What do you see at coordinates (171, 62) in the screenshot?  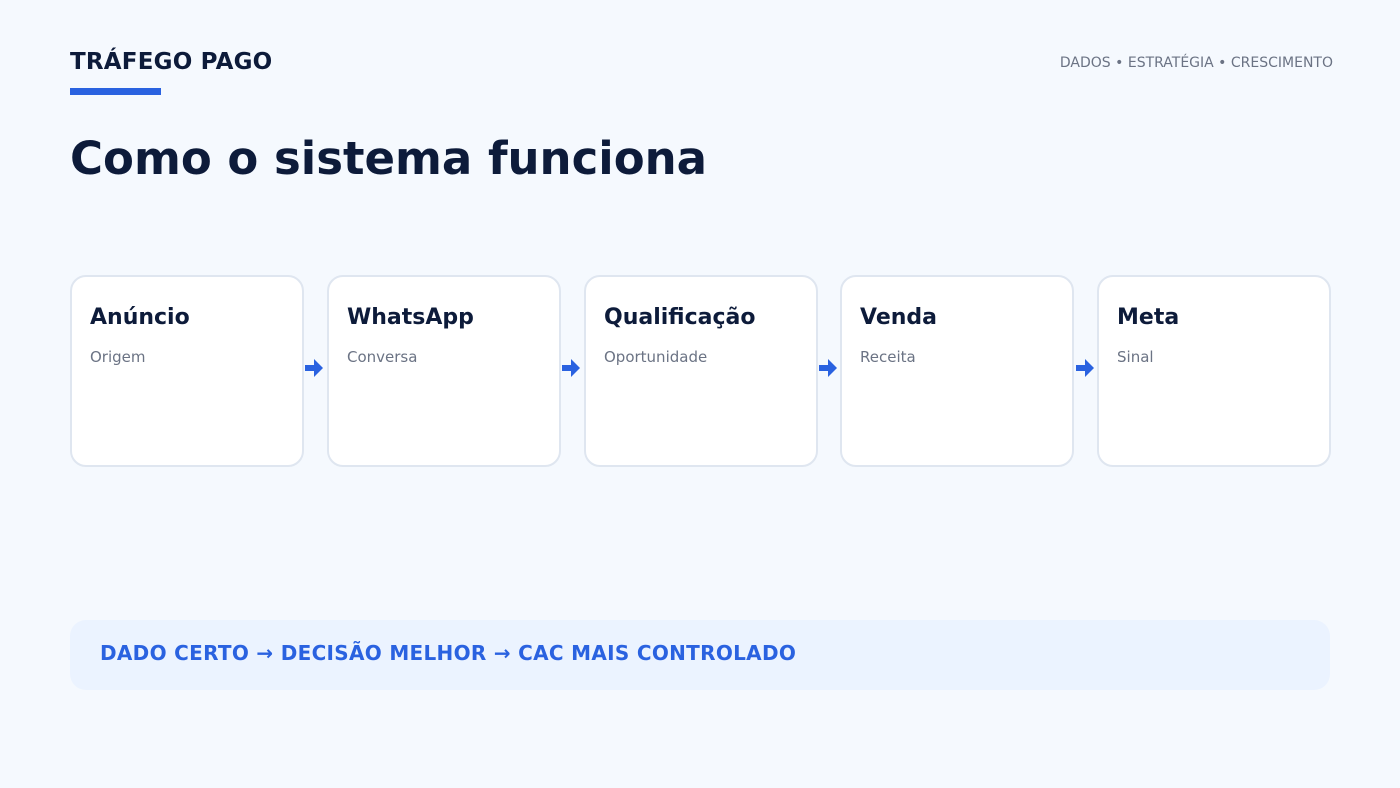 I see `brand-title: TRÁFEGO PAGO` at bounding box center [171, 62].